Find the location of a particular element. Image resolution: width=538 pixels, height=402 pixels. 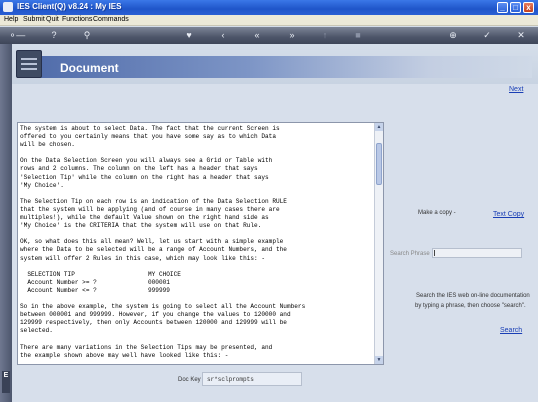

close-window-button: x is located at coordinates (528, 7).